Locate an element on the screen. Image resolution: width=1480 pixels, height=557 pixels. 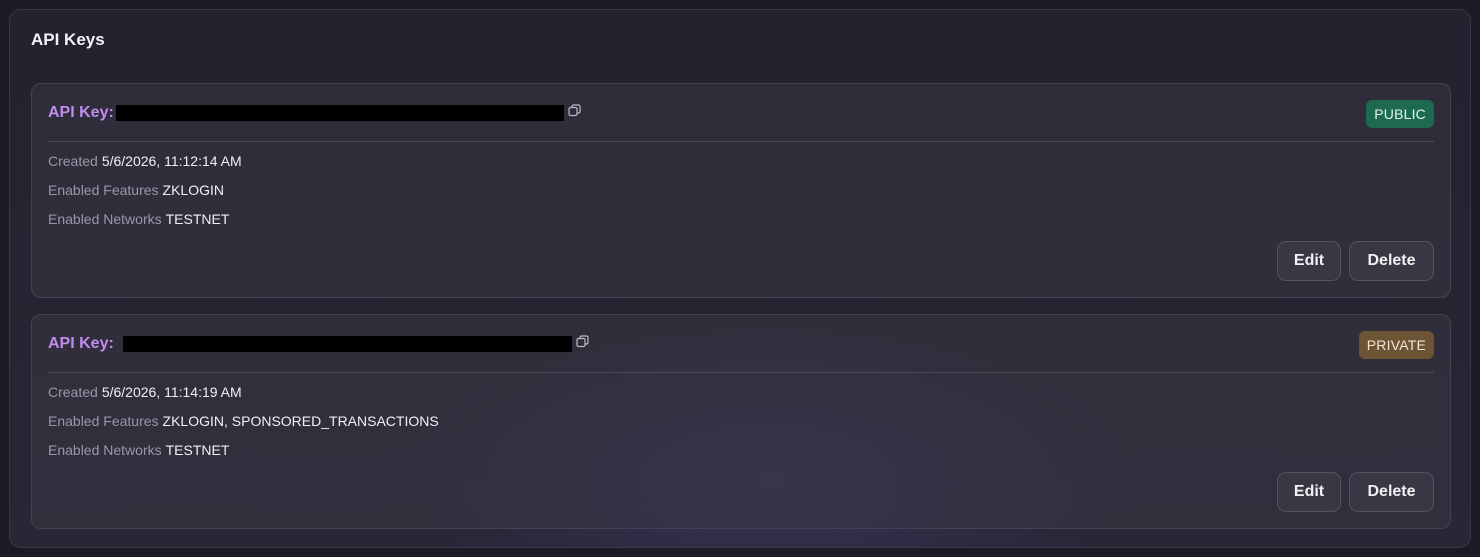
panel-title: API Keys is located at coordinates (68, 39).